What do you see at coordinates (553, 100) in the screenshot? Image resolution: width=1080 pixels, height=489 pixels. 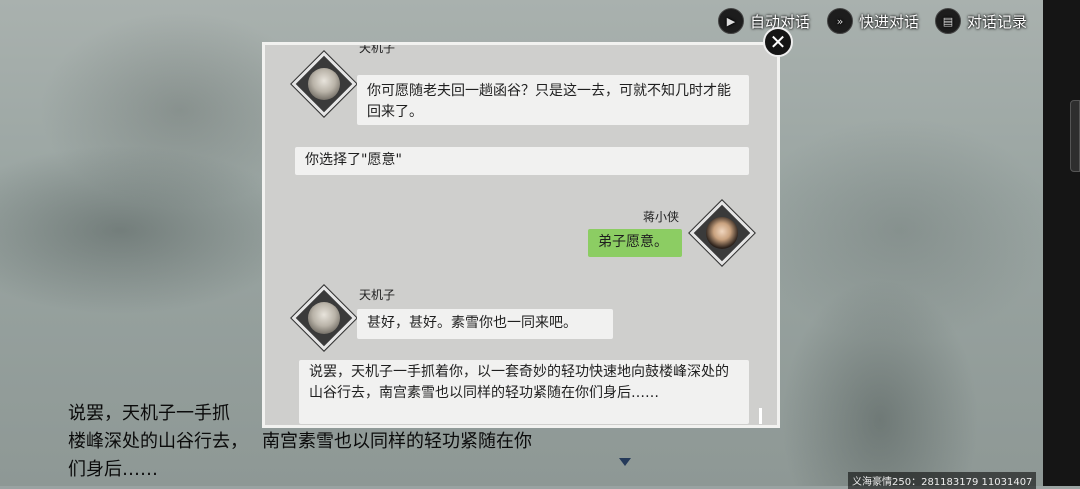 I see `npc-message-bubble: 你可愿随老夫回一趟函谷？只是这一去，可就不知几时才能回来了。` at bounding box center [553, 100].